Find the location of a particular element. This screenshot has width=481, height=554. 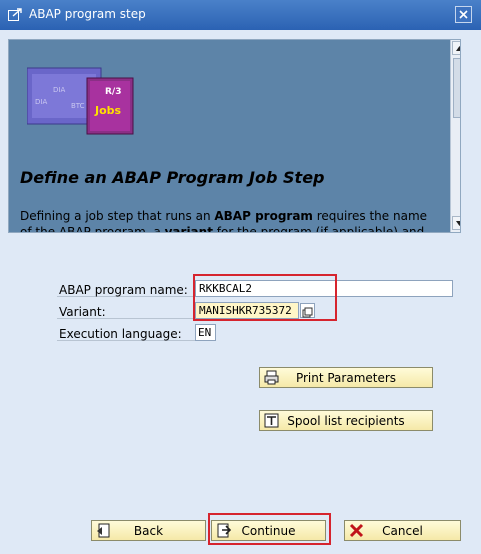

jobs-illustration: DIA DIA BTC R/3 Jobs is located at coordinates (80, 101).